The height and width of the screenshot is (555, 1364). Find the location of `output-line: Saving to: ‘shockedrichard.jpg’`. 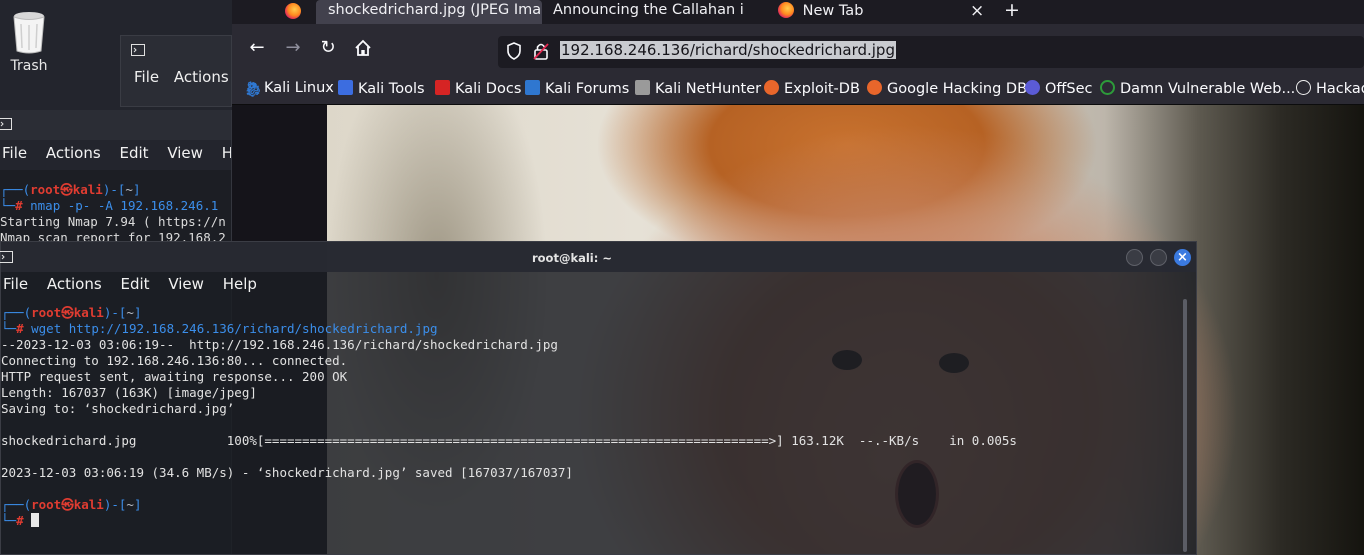

output-line: Saving to: ‘shockedrichard.jpg’ is located at coordinates (118, 408).